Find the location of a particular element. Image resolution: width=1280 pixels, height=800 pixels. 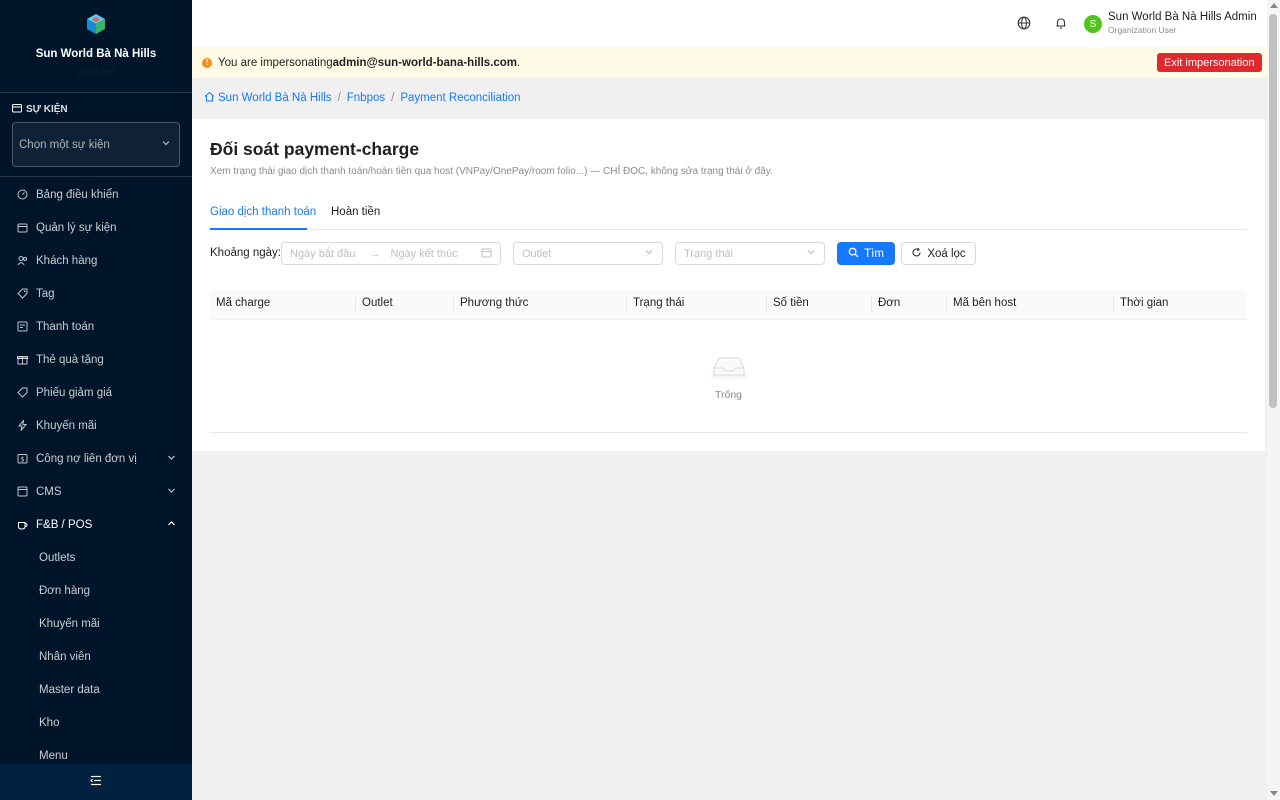

sidebar-item-coupons: Phiếu giảm giá is located at coordinates (96, 392).